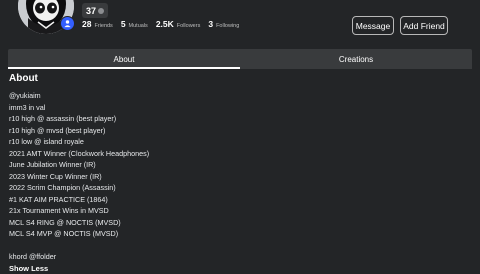  What do you see at coordinates (23, 78) in the screenshot?
I see `about-title: About` at bounding box center [23, 78].